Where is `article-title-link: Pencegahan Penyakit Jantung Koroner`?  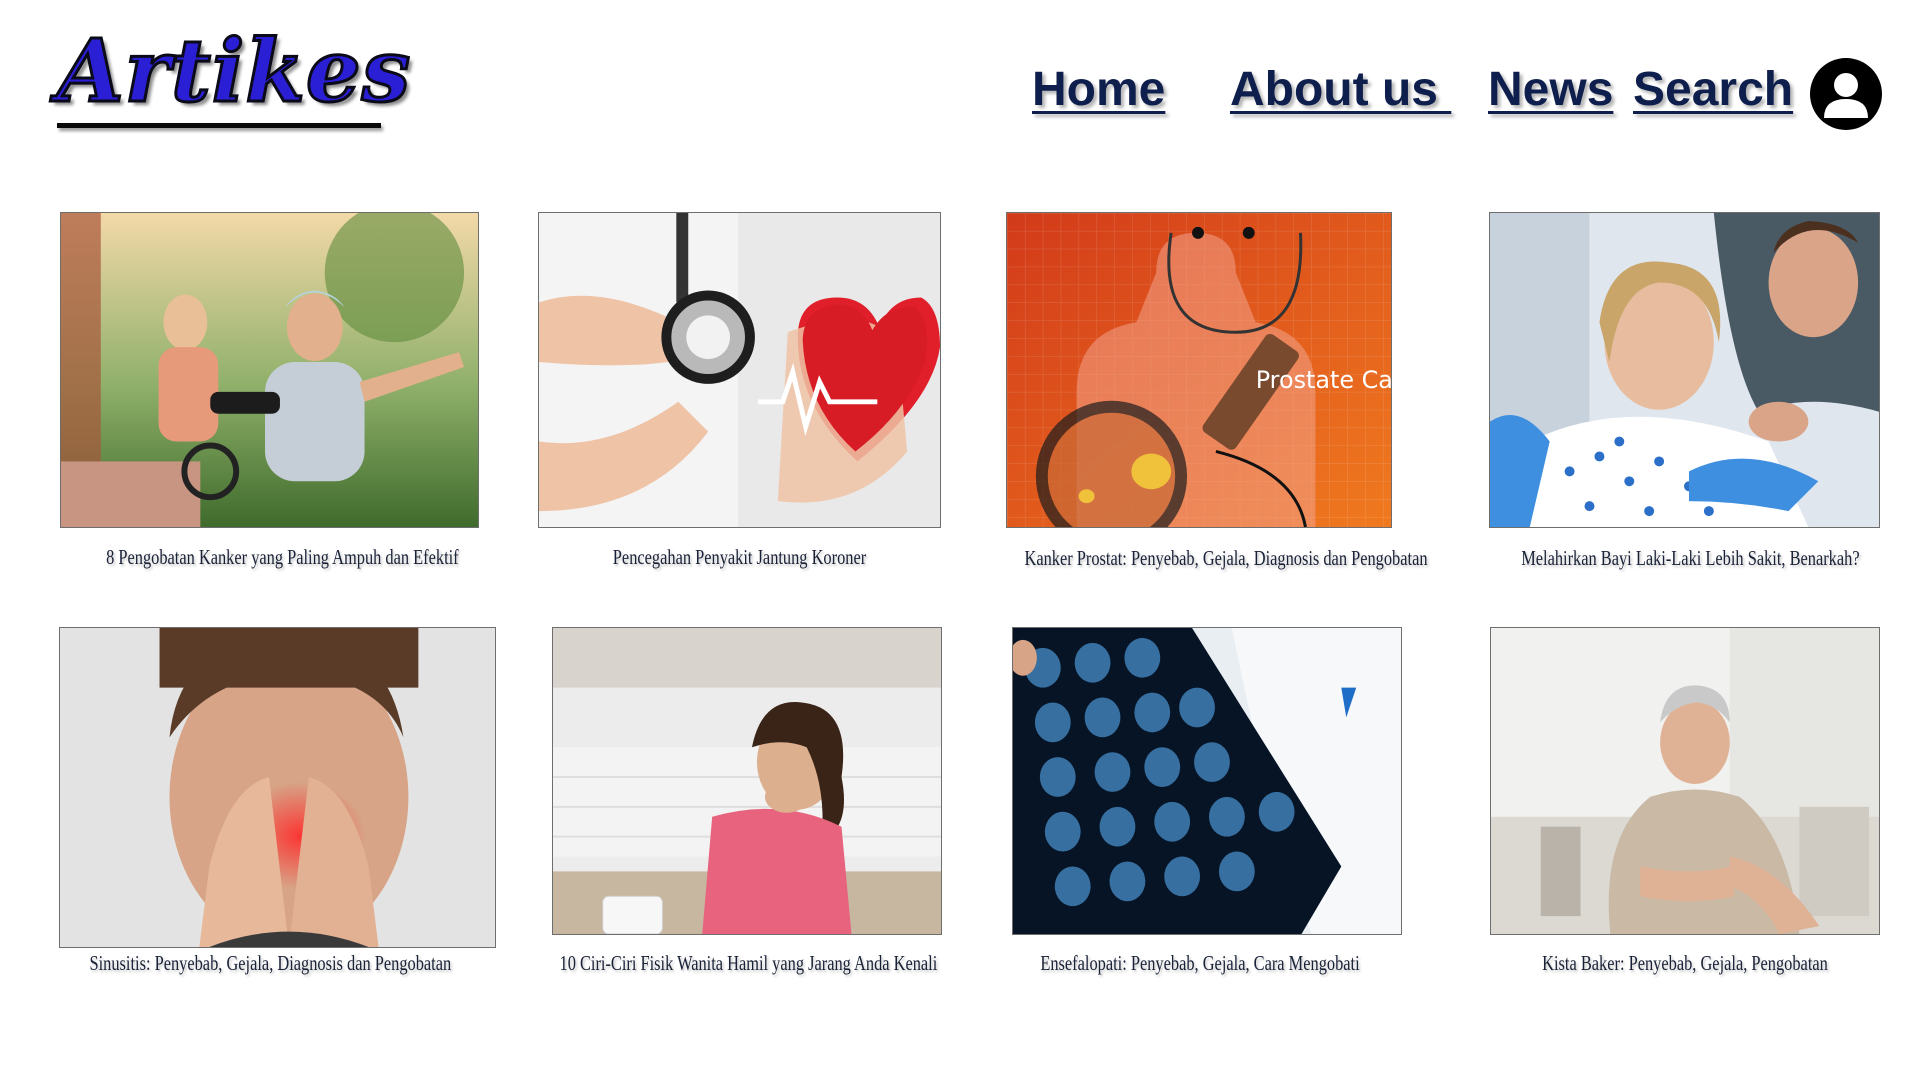 article-title-link: Pencegahan Penyakit Jantung Koroner is located at coordinates (739, 557).